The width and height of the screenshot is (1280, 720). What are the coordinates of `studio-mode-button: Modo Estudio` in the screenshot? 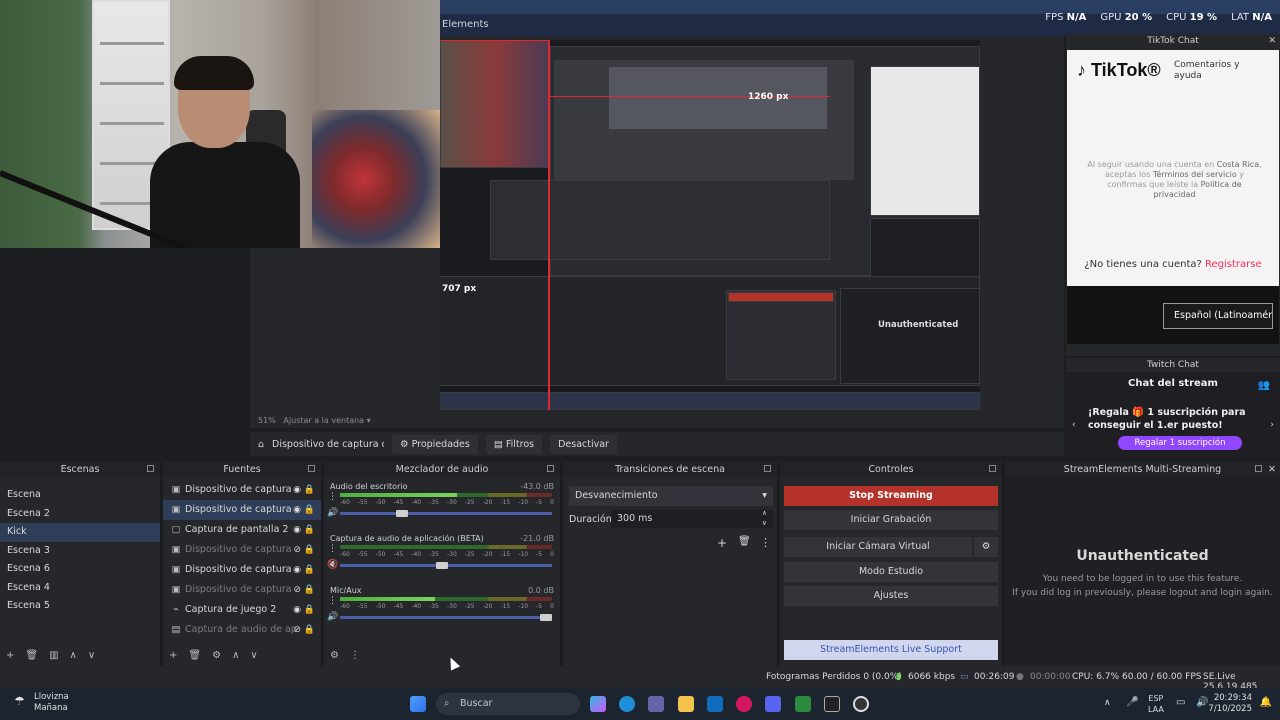 It's located at (891, 572).